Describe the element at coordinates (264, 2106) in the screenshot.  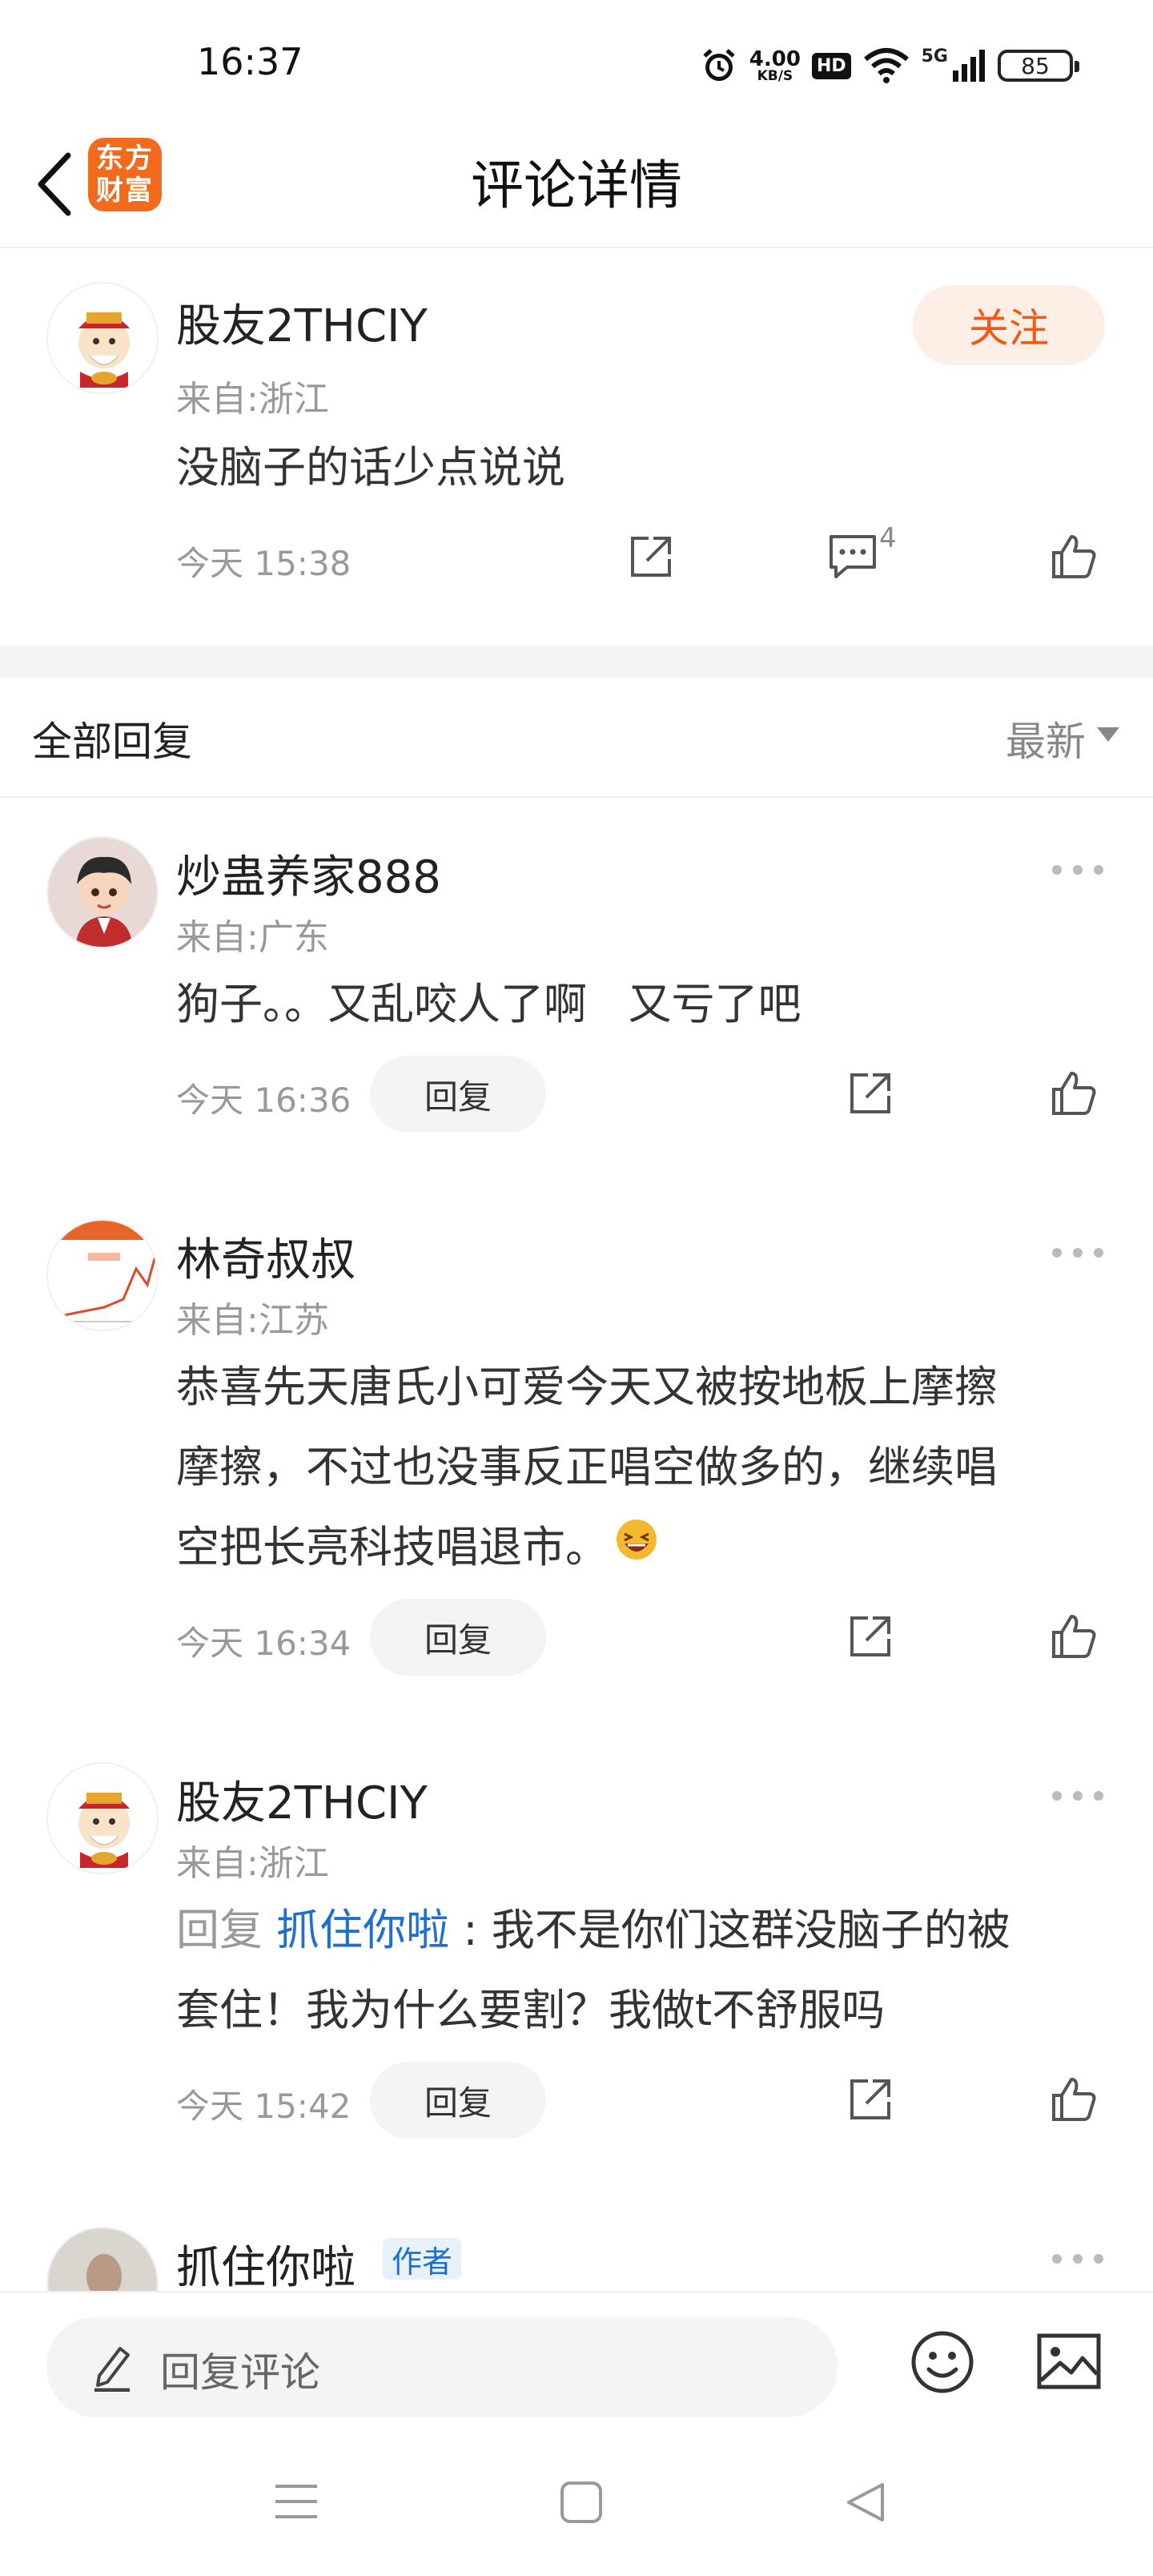
I see `comment-time: 今天 15:42` at that location.